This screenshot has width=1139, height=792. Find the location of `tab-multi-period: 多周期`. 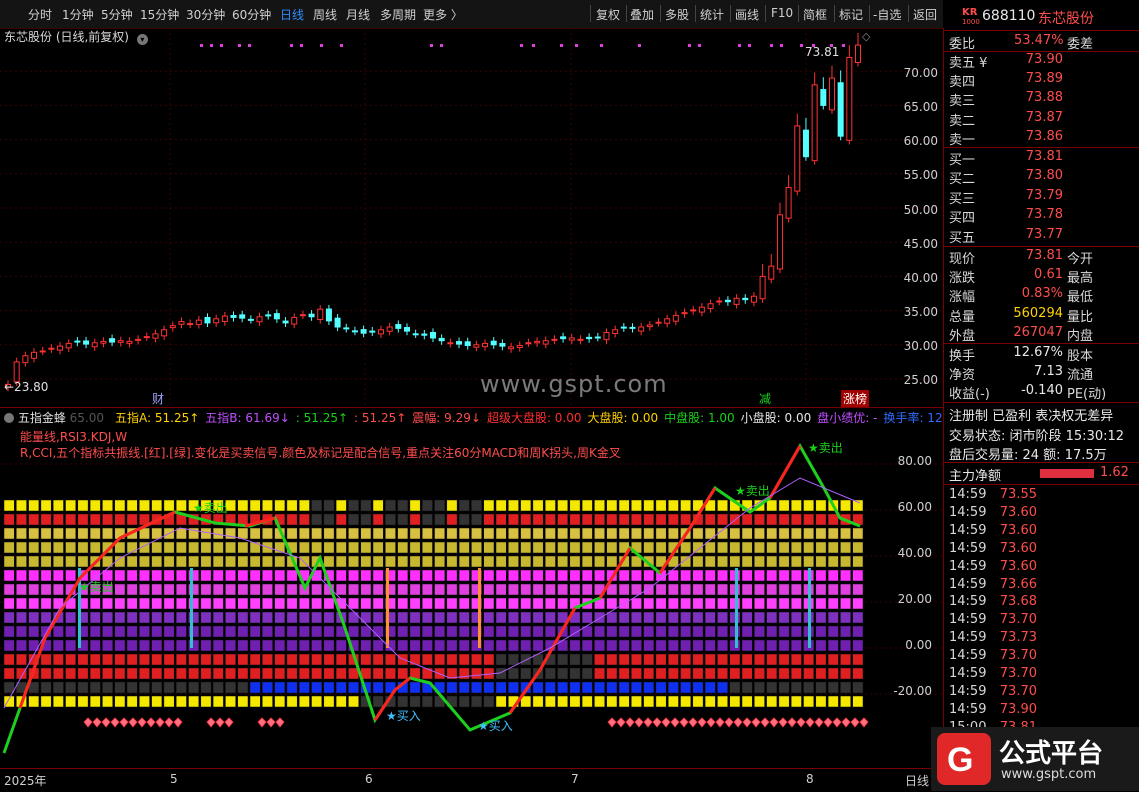

tab-multi-period: 多周期 is located at coordinates (398, 14).